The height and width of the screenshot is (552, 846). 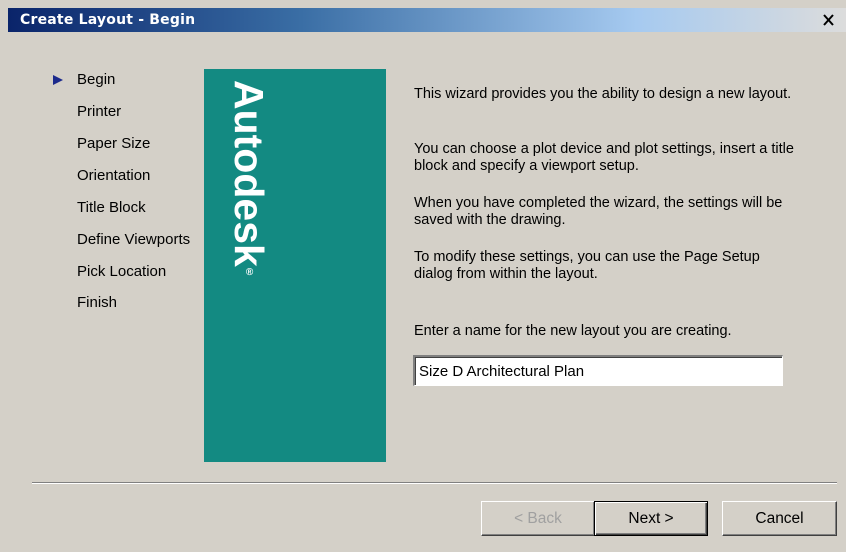 What do you see at coordinates (249, 173) in the screenshot?
I see `brand-word: Autodesk` at bounding box center [249, 173].